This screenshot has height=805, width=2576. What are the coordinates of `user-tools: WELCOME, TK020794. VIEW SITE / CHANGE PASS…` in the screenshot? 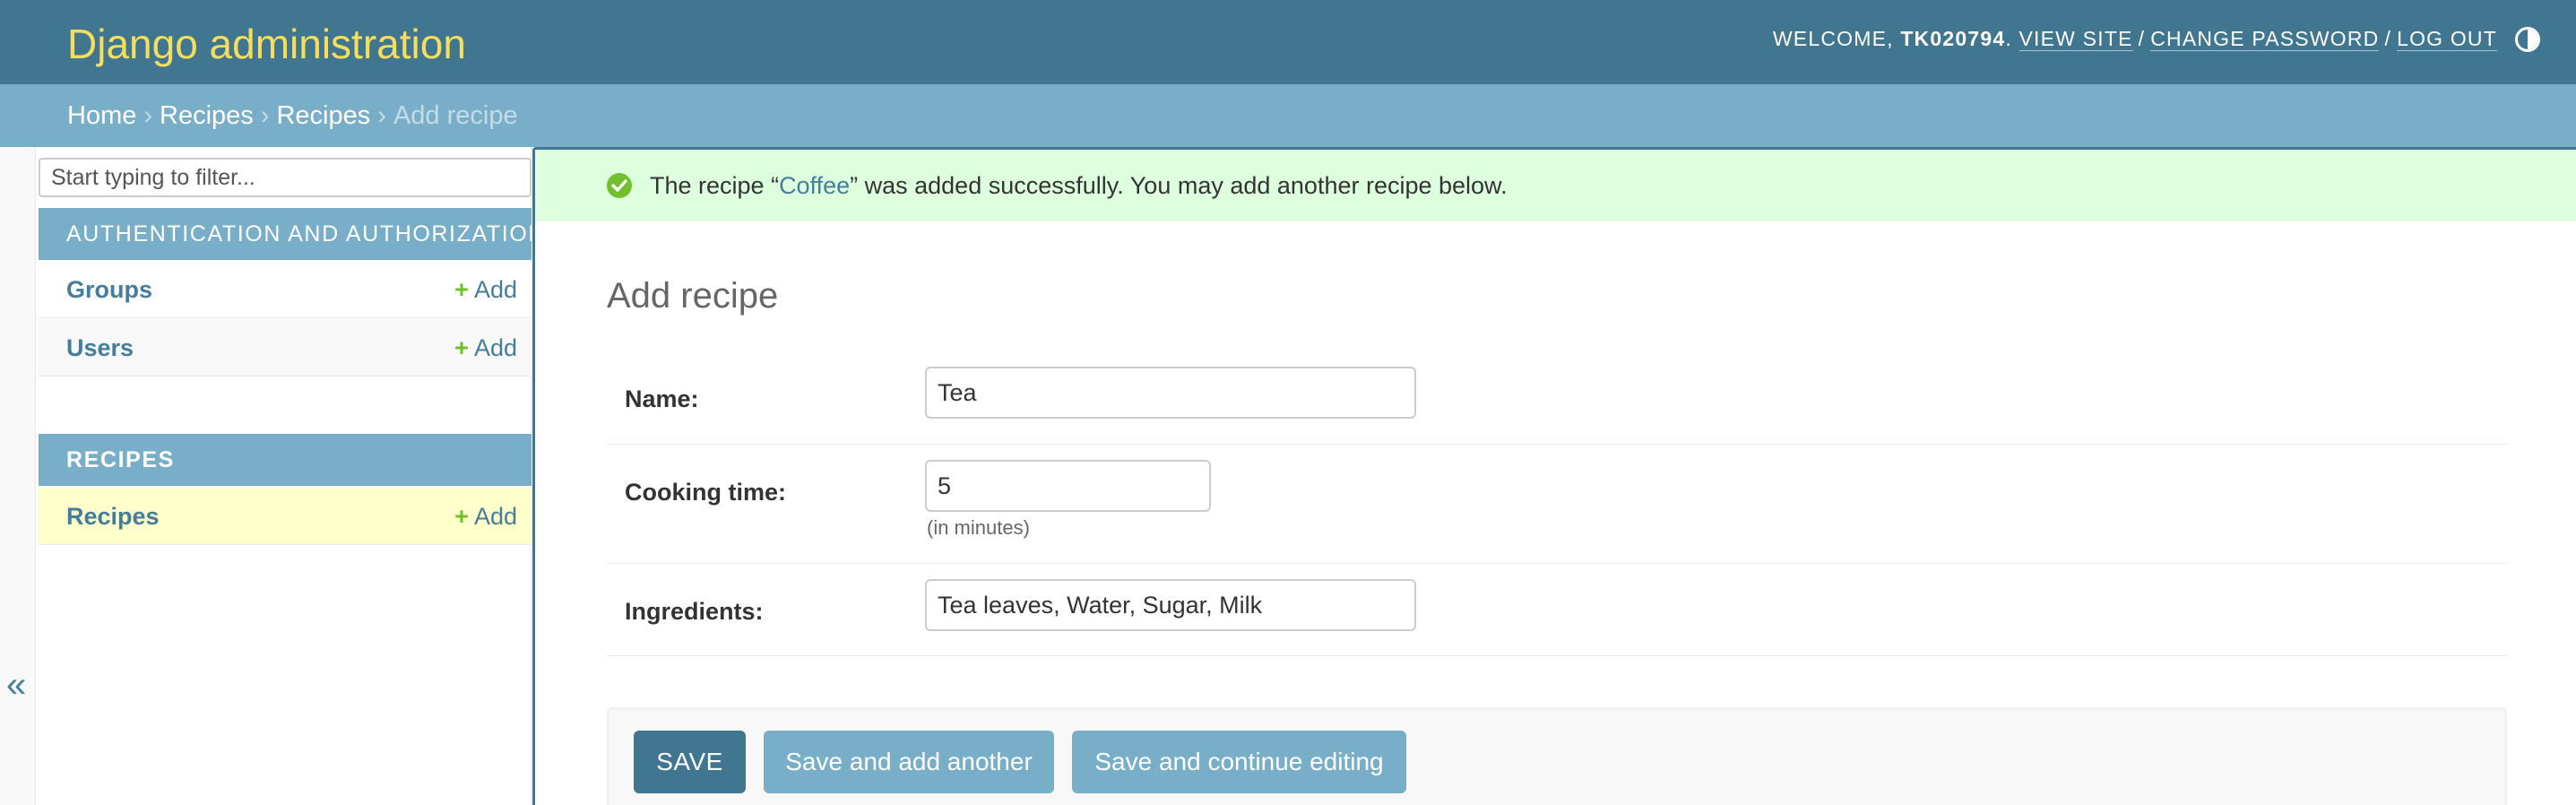 It's located at (2135, 39).